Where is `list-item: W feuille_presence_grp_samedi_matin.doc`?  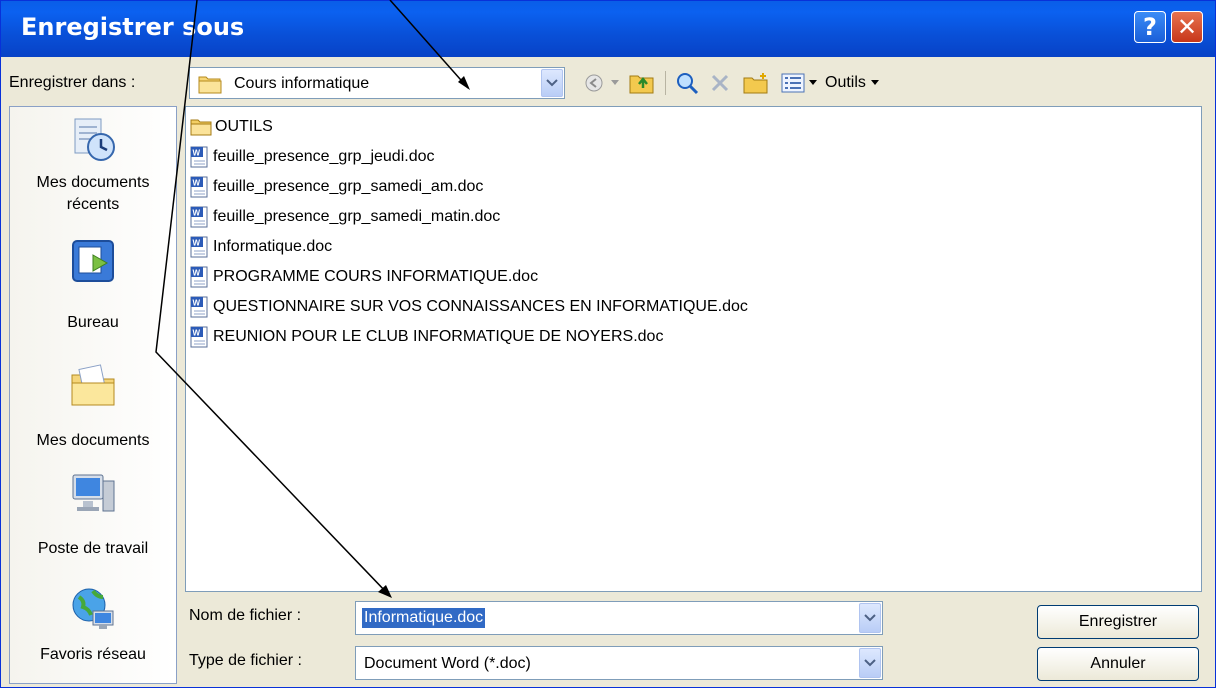
list-item: W feuille_presence_grp_samedi_matin.doc is located at coordinates (345, 217).